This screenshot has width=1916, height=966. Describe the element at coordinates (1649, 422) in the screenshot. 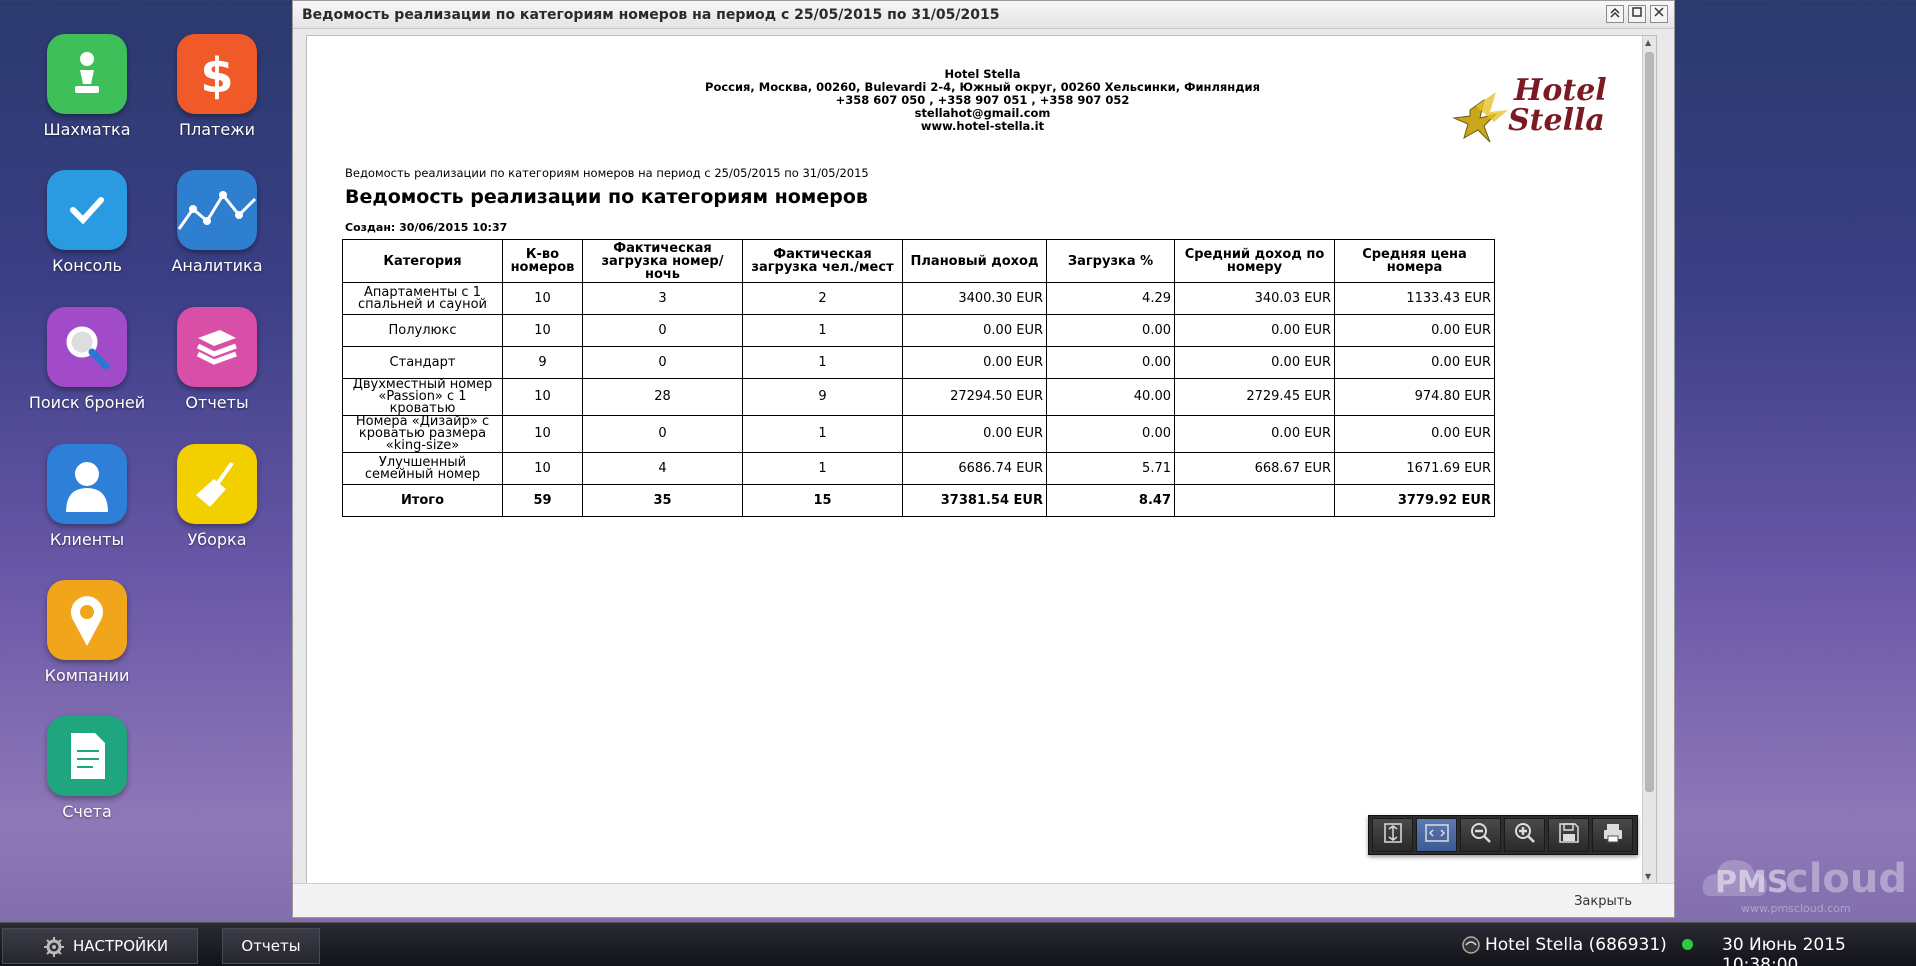

I see `scrollbar-thumb` at that location.